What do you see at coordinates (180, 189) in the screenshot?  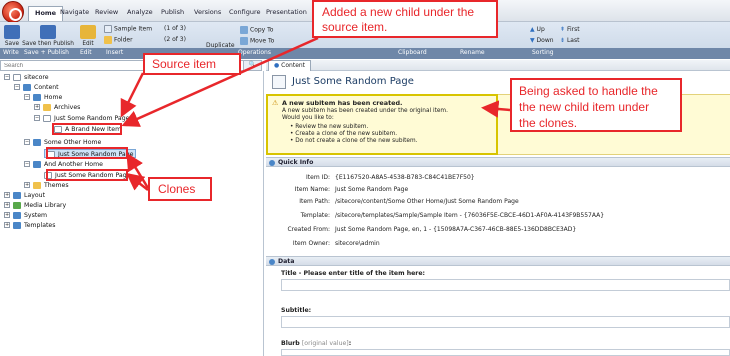 I see `callout-clones: Clones` at bounding box center [180, 189].